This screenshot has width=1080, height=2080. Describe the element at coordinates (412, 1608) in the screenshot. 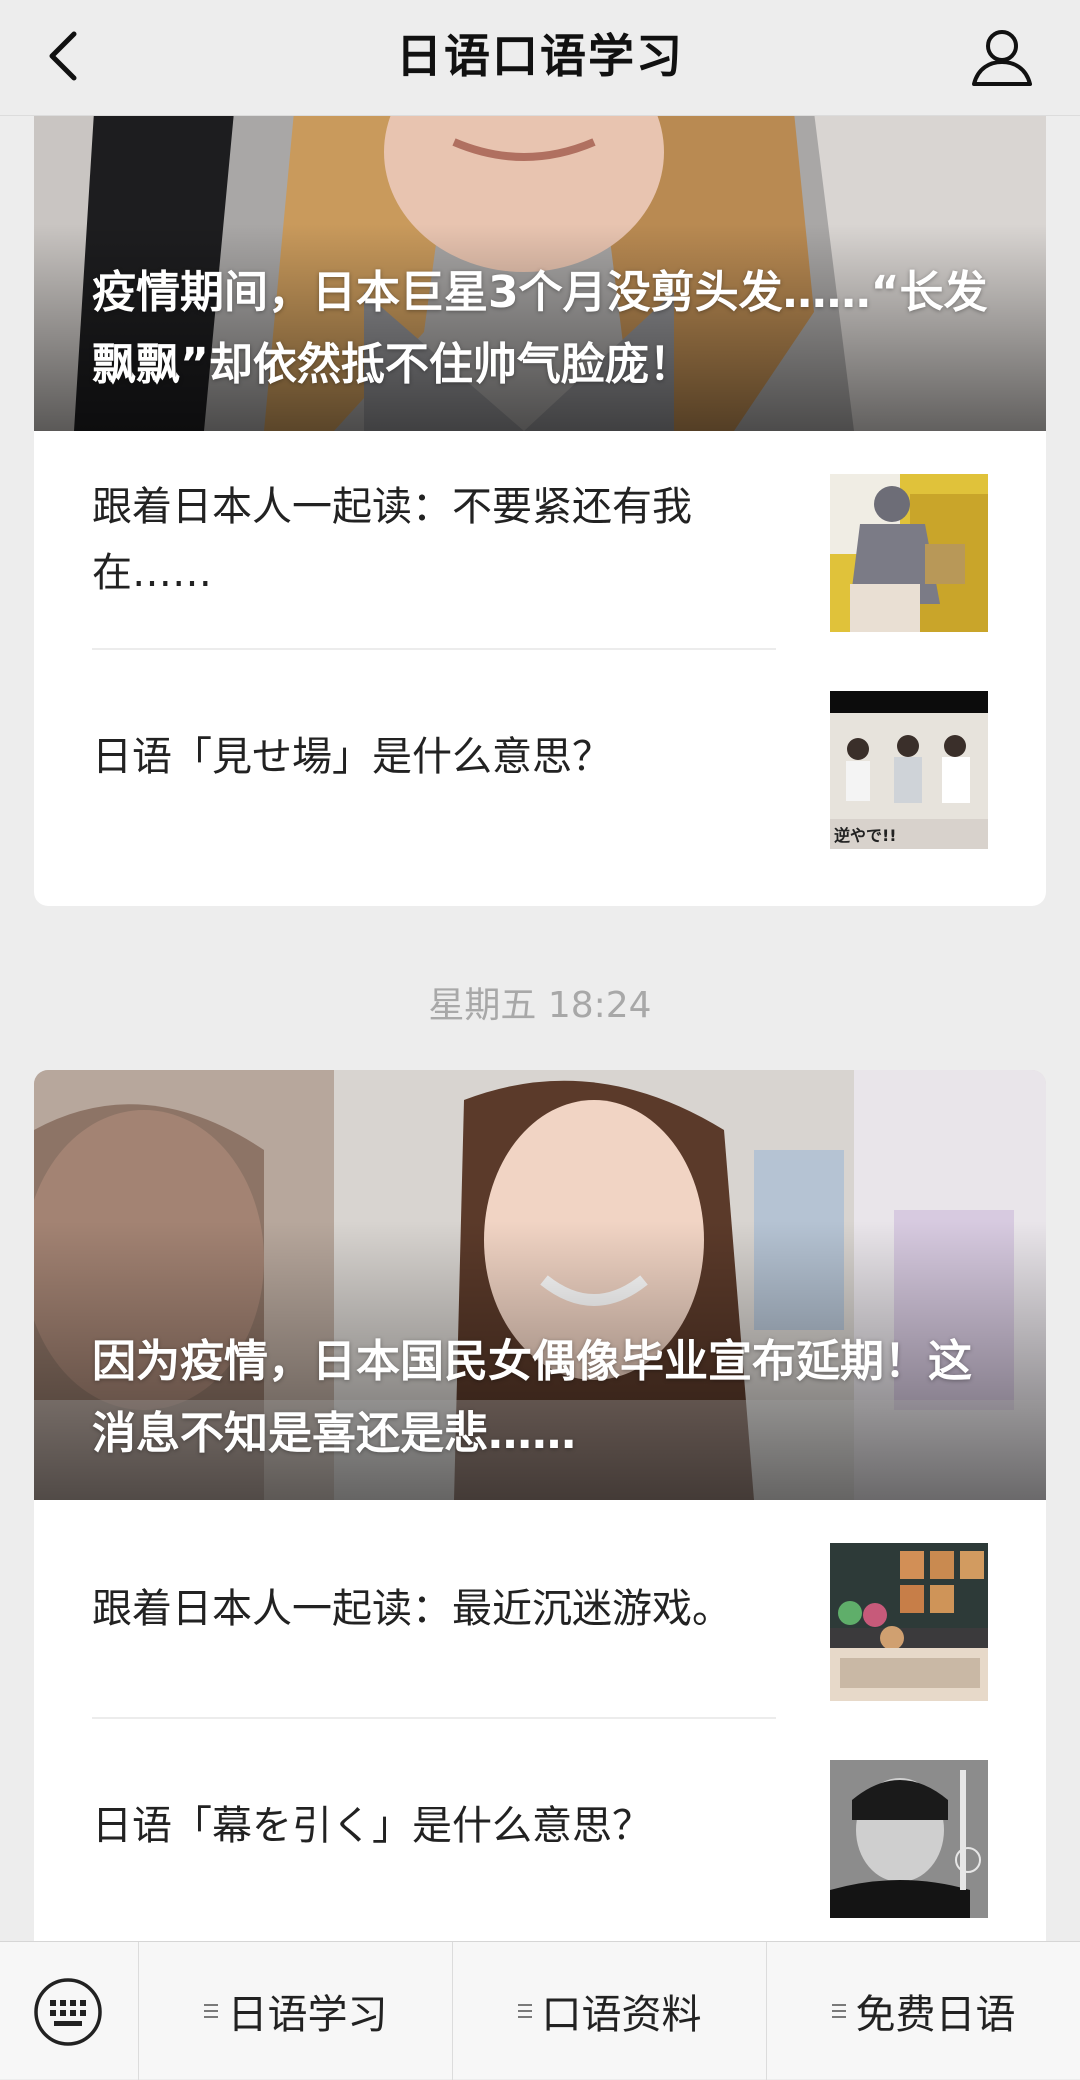

I see `list-item-title: 跟着日本人一起读：最近沉迷游戏。` at that location.